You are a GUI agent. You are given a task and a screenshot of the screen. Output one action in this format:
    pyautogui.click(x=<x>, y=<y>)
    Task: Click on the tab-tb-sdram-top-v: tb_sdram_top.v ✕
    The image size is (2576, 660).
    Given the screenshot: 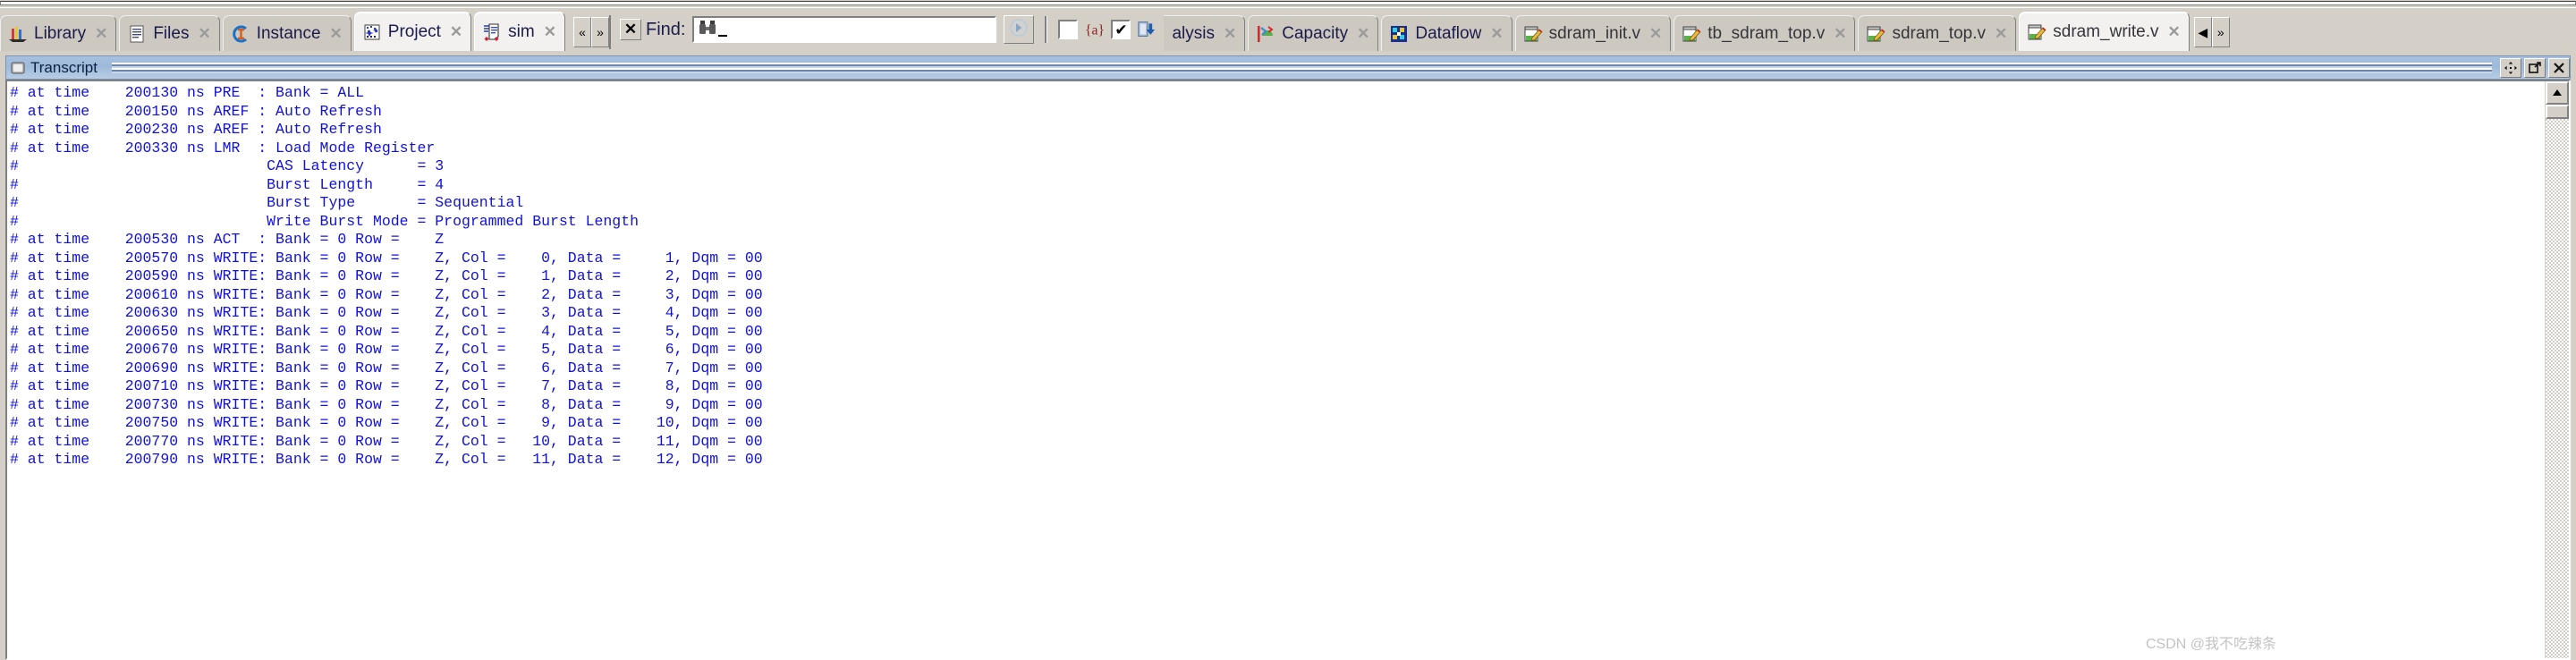 What is the action you would take?
    pyautogui.click(x=1765, y=33)
    